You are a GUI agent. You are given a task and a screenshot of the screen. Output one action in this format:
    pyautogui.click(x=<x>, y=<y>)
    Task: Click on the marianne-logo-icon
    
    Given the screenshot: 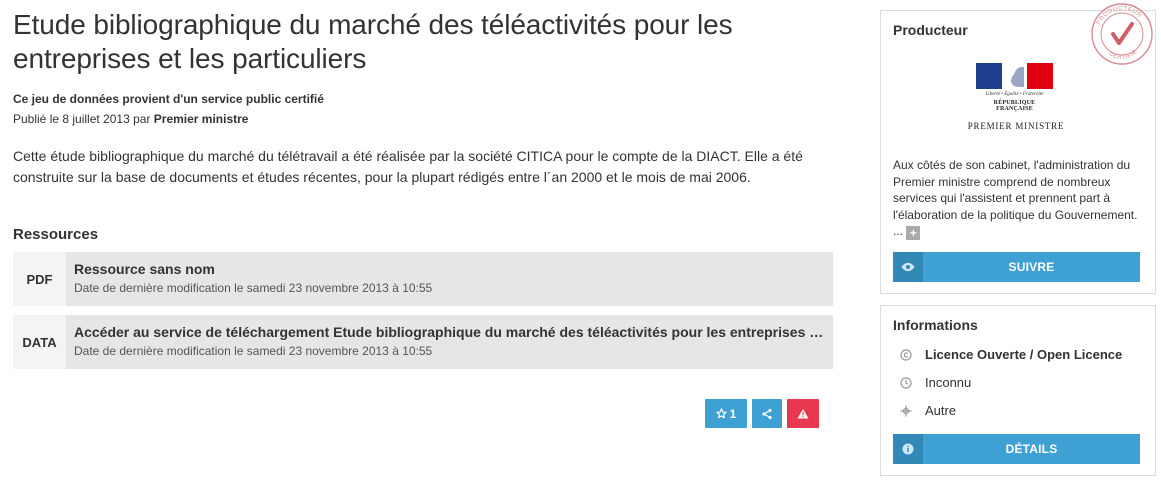 What is the action you would take?
    pyautogui.click(x=1015, y=76)
    